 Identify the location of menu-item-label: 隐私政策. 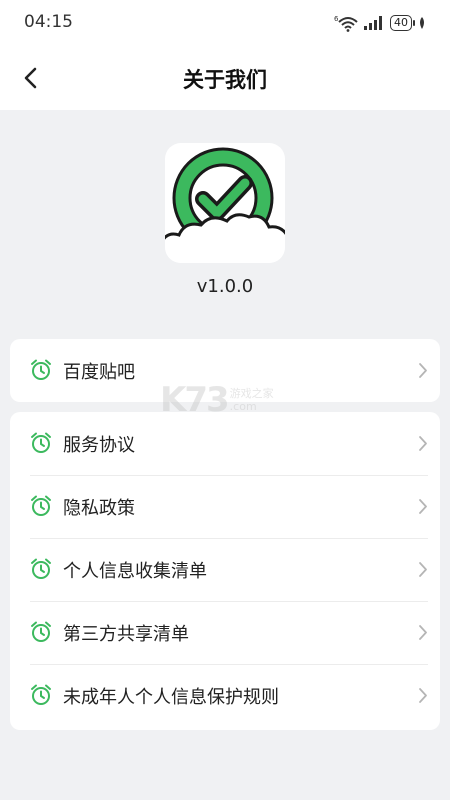
(99, 508).